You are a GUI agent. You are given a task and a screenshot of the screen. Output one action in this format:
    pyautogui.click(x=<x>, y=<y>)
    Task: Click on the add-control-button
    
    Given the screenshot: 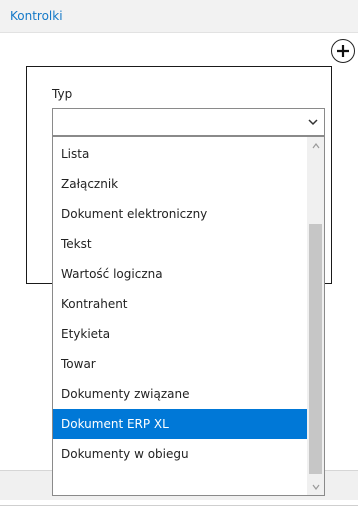 What is the action you would take?
    pyautogui.click(x=343, y=51)
    